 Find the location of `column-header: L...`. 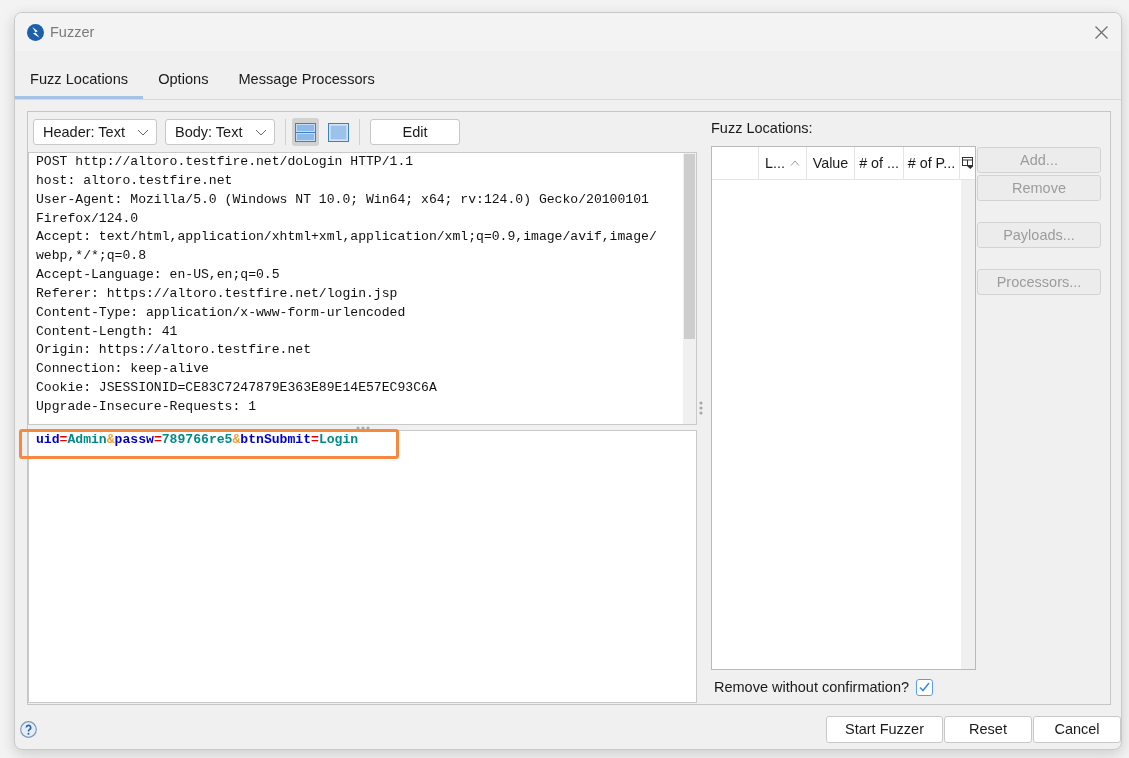

column-header: L... is located at coordinates (783, 163).